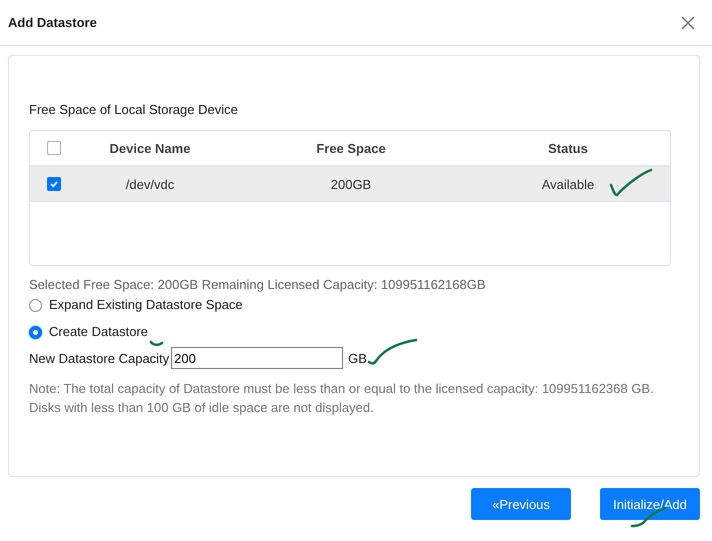  Describe the element at coordinates (99, 358) in the screenshot. I see `capacity-label: New Datastore Capacity` at that location.